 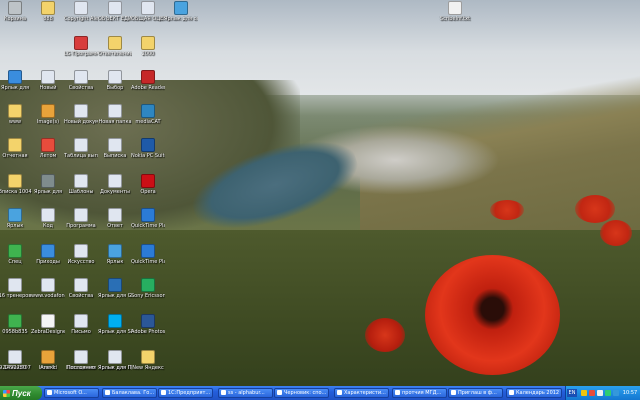 I want to click on tray-icon-network, so click(x=584, y=393).